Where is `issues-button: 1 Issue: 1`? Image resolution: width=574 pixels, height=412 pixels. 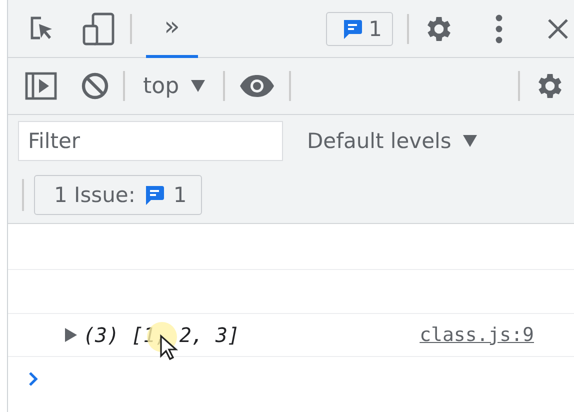 issues-button: 1 Issue: 1 is located at coordinates (118, 195).